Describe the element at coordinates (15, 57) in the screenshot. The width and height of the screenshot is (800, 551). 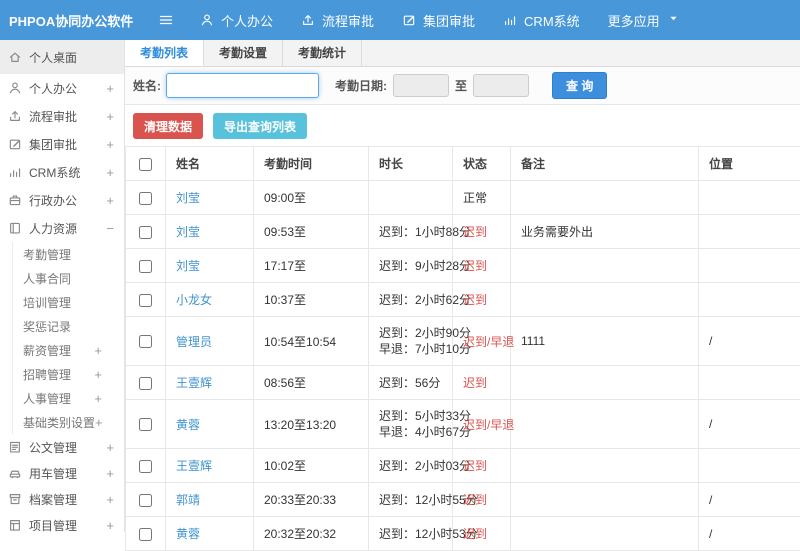
I see `home-icon` at that location.